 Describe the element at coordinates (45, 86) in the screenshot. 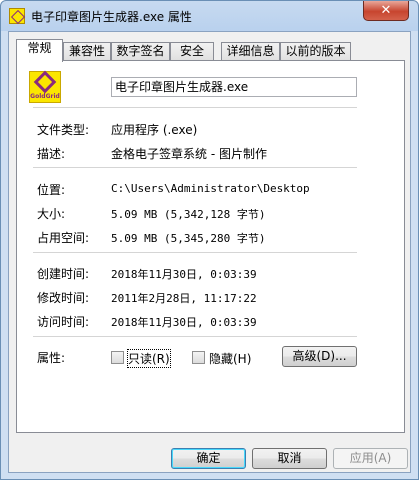

I see `file-logo-icon: GoldGrid` at that location.